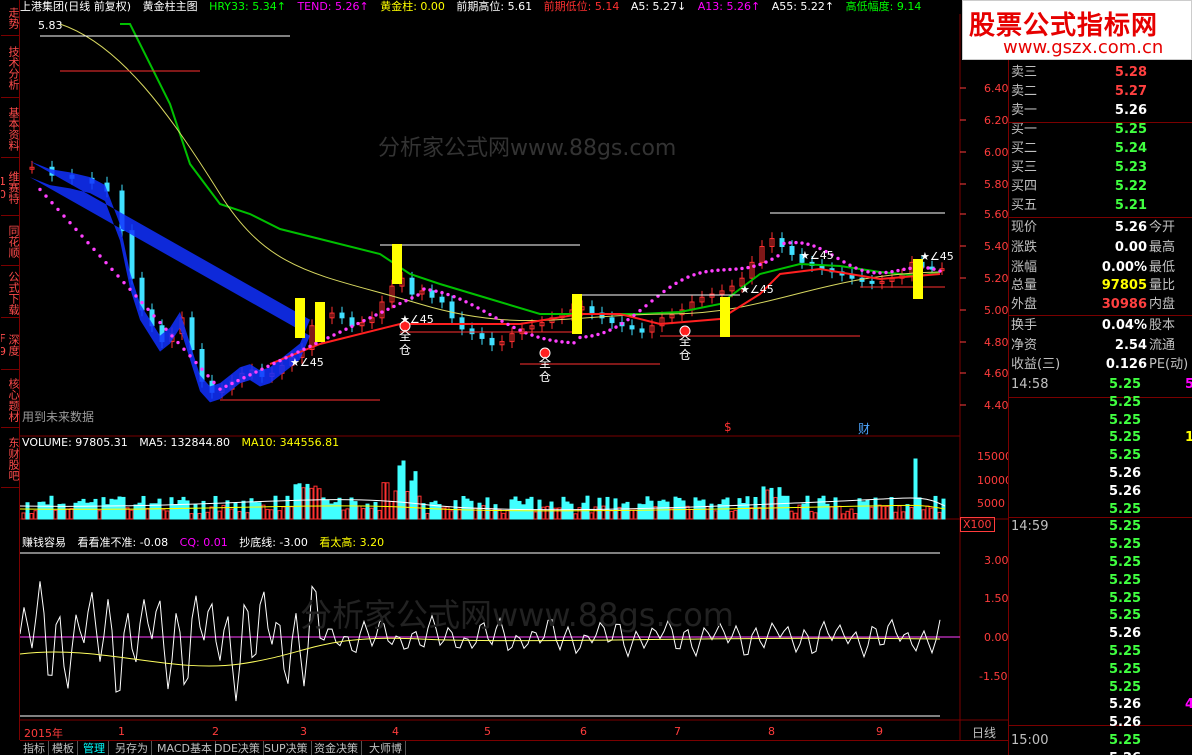  What do you see at coordinates (1100, 91) in the screenshot?
I see `order-book-row: 卖二 5.27` at bounding box center [1100, 91].